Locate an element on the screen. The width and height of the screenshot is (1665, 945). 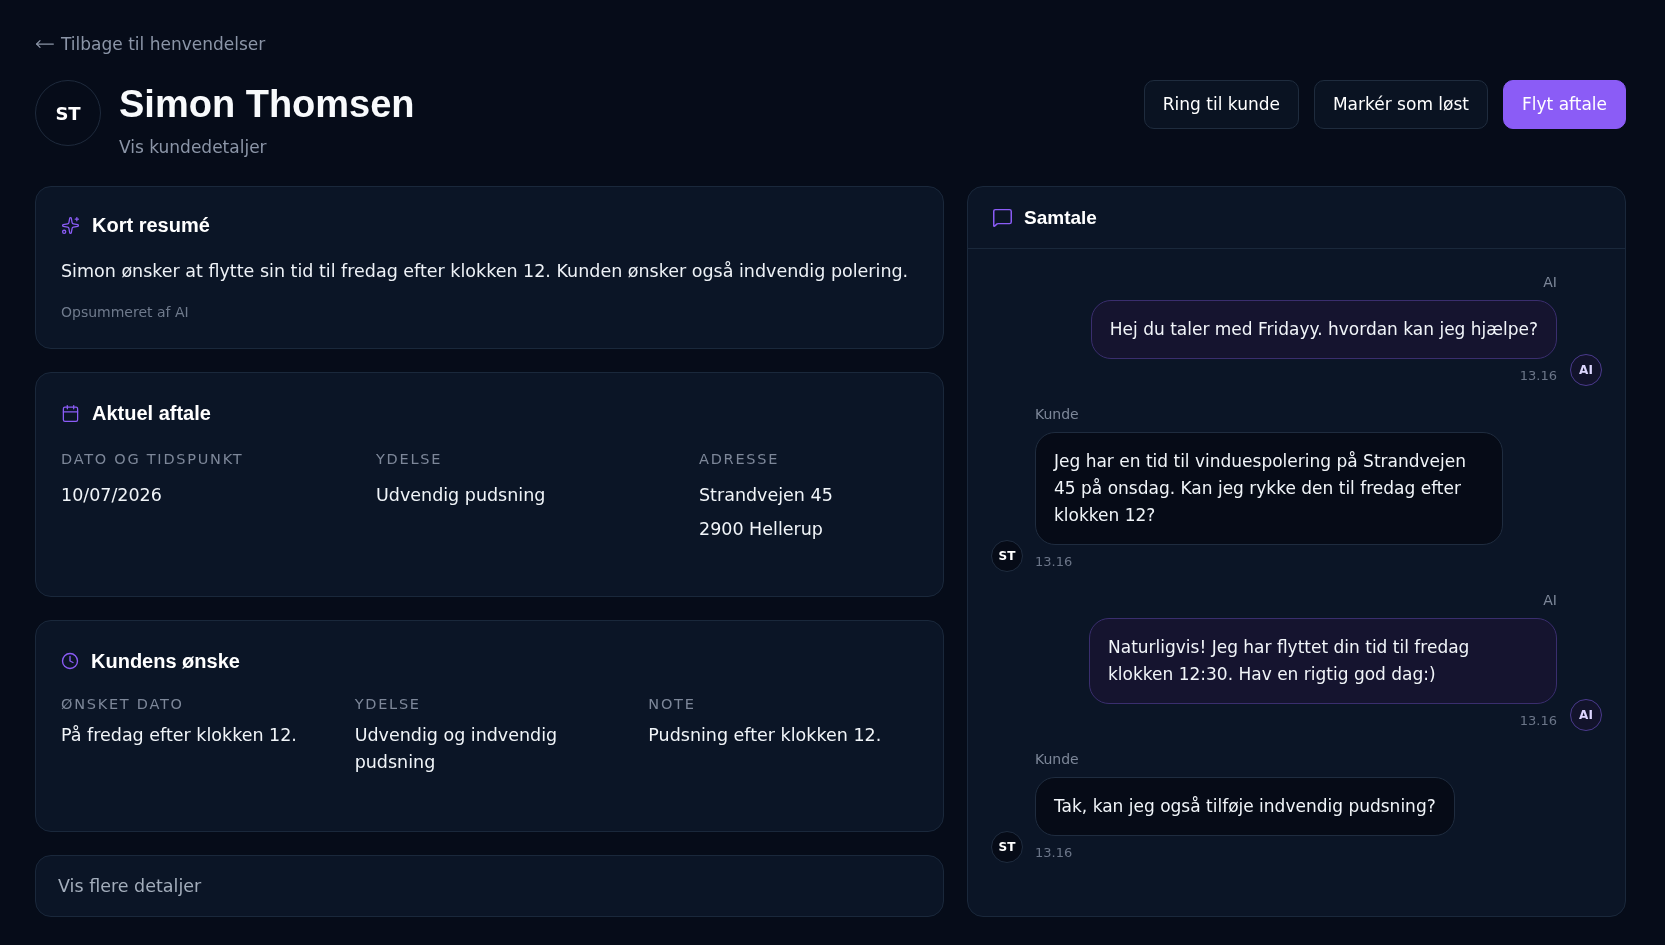
panel-title: Samtale is located at coordinates (1060, 217).